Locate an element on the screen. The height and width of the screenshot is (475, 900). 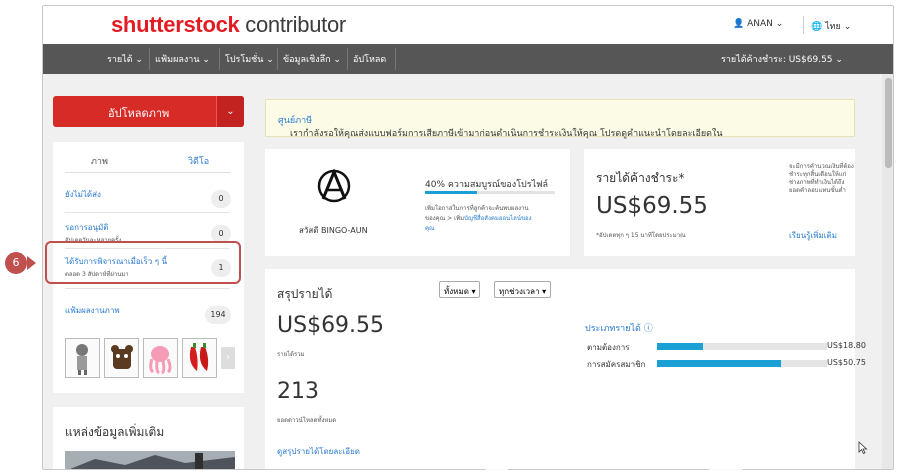
social-accounts-link-cont: คุณ is located at coordinates (430, 228).